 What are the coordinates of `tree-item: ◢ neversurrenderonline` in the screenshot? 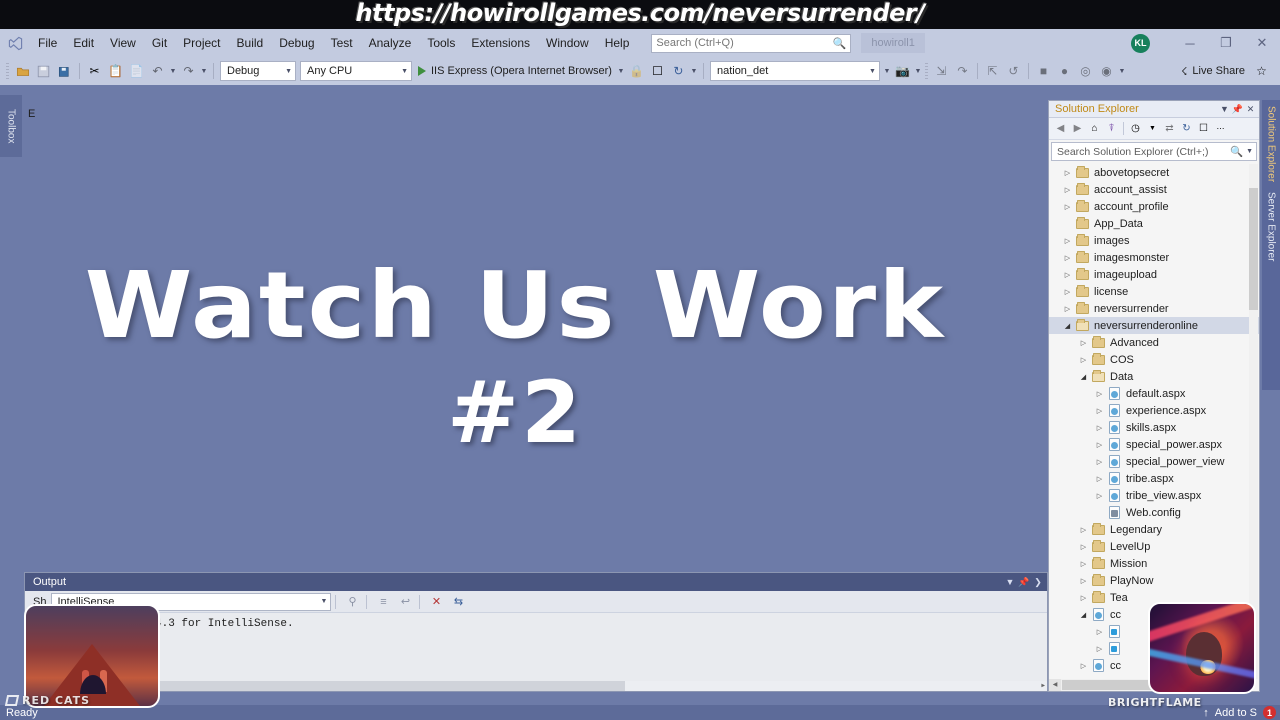 It's located at (1154, 325).